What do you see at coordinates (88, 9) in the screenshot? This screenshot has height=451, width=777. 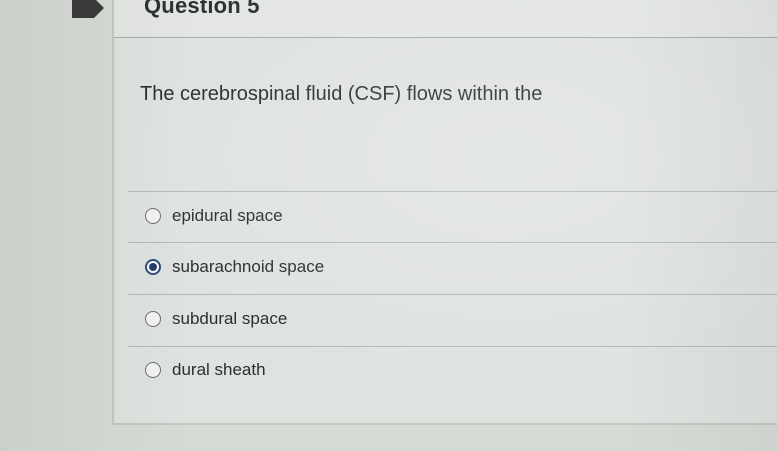 I see `flag-icon` at bounding box center [88, 9].